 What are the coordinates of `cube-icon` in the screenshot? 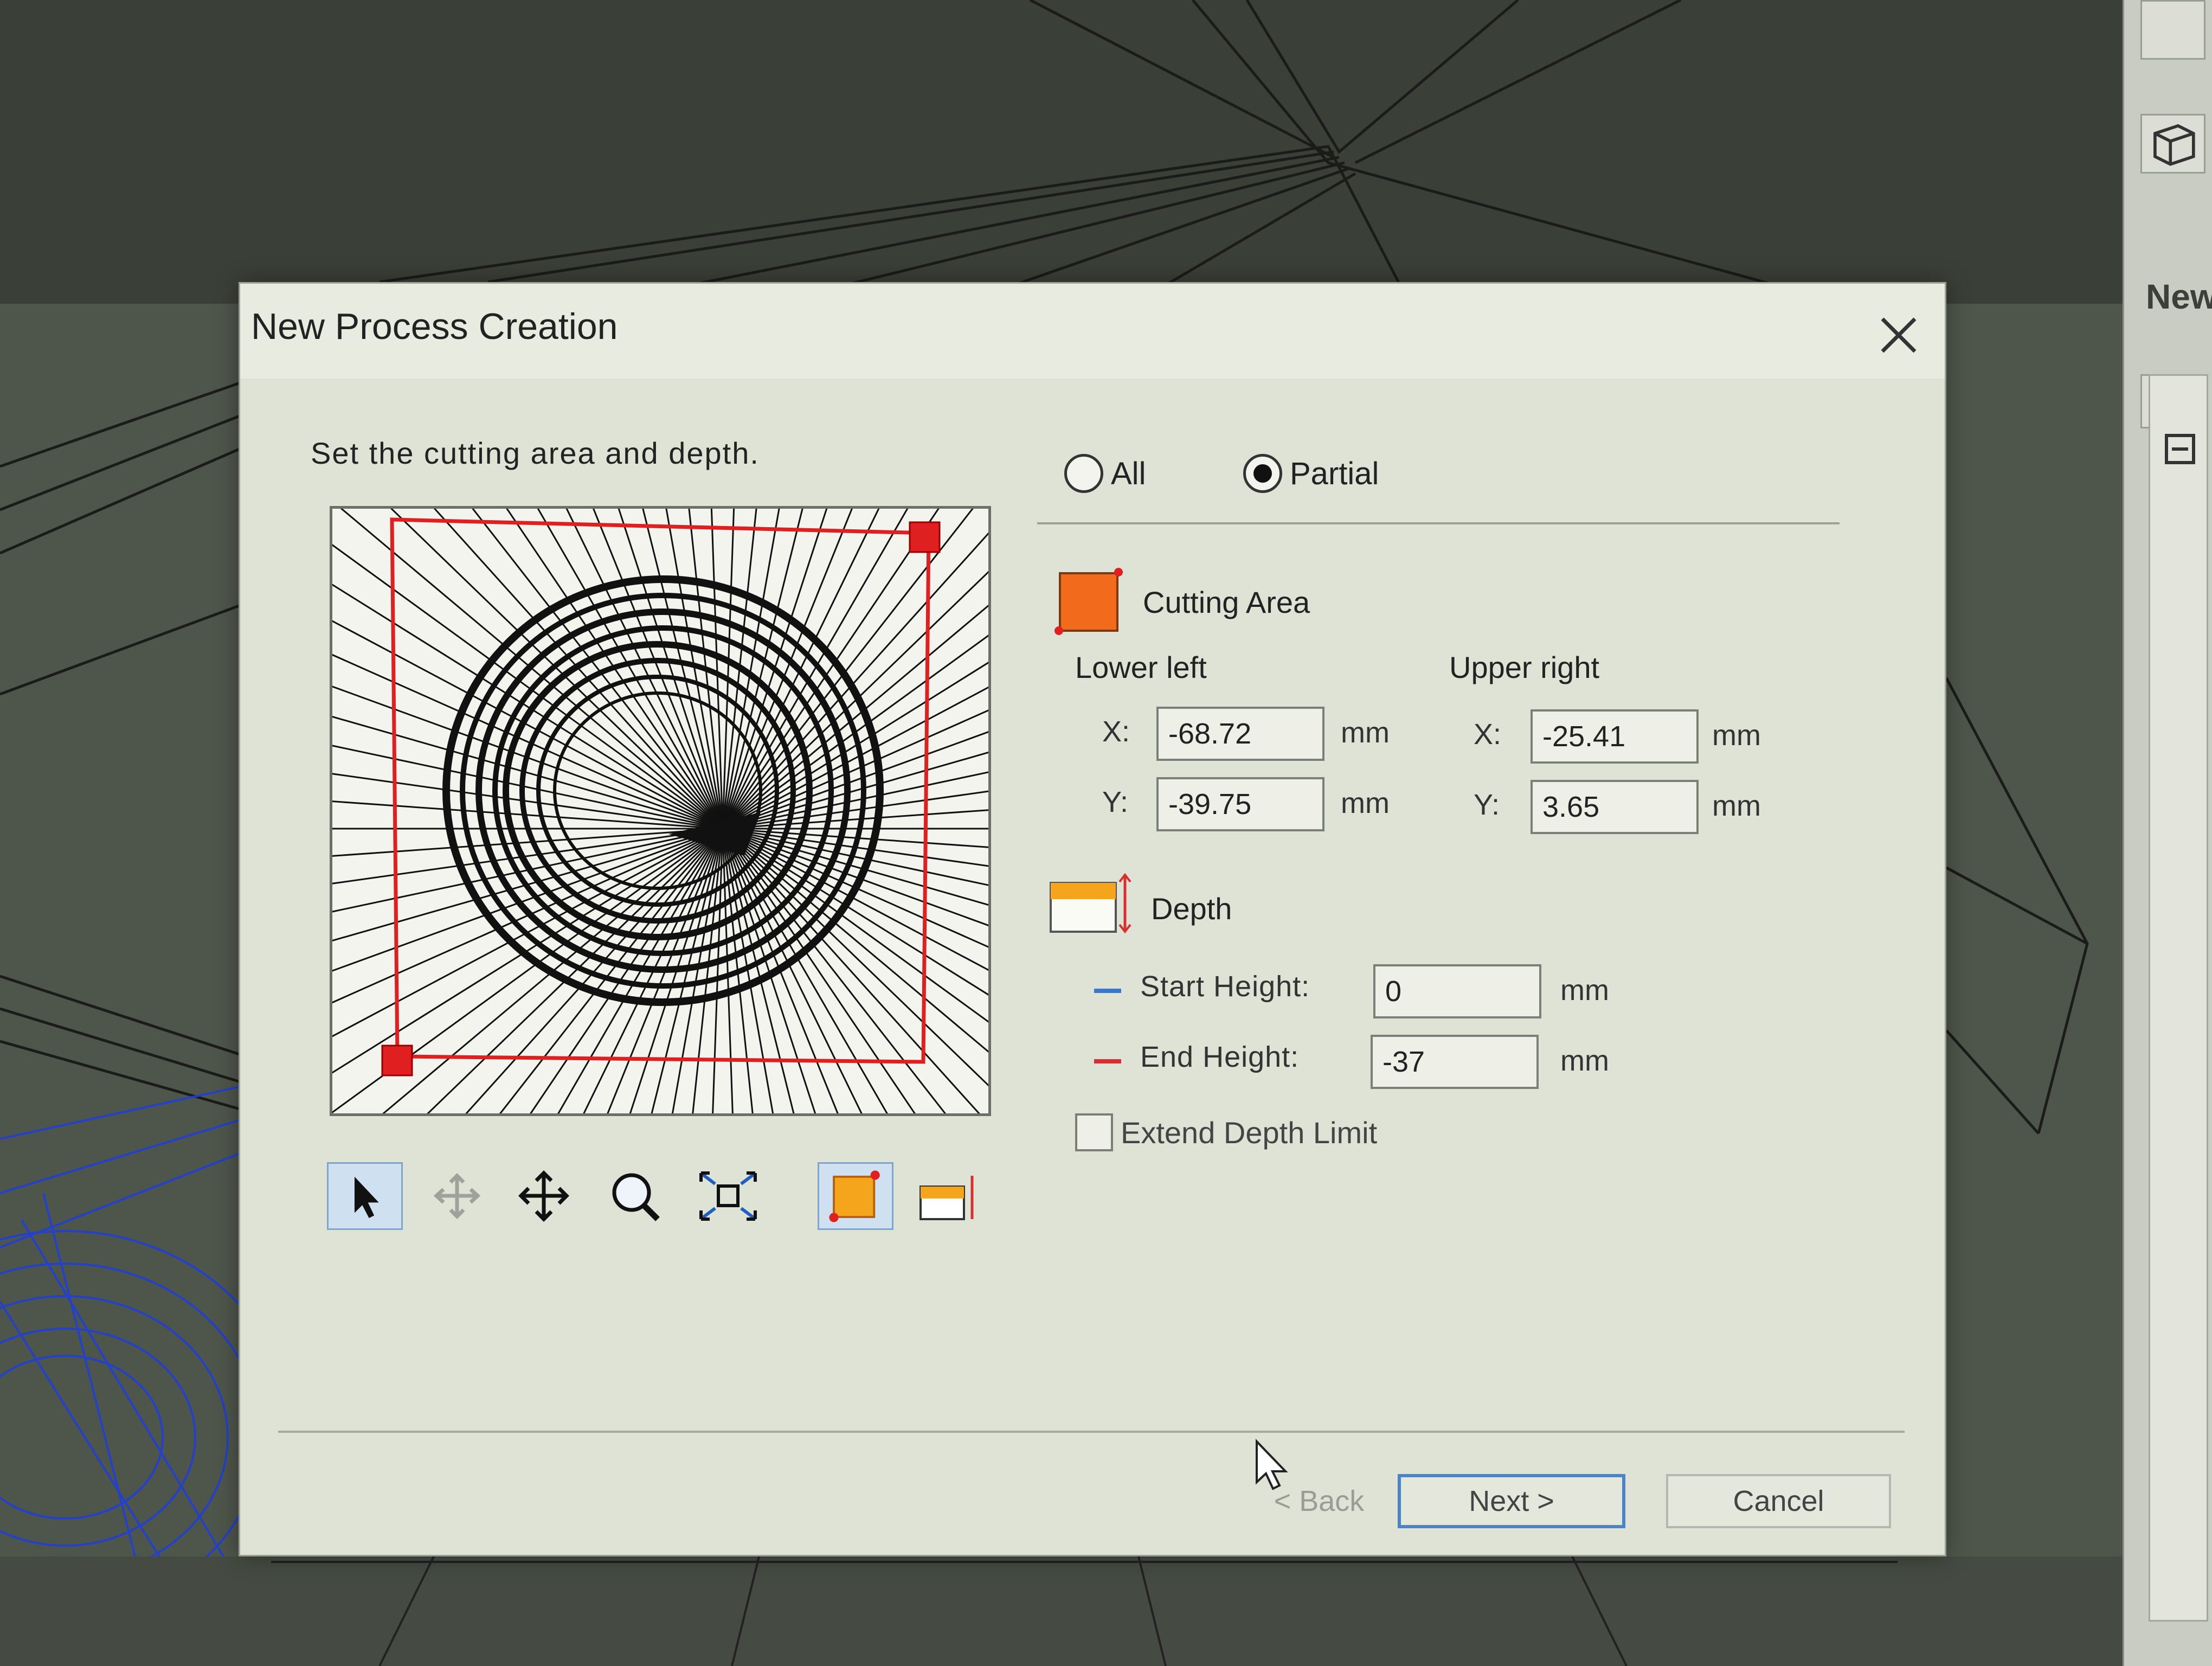 It's located at (2174, 145).